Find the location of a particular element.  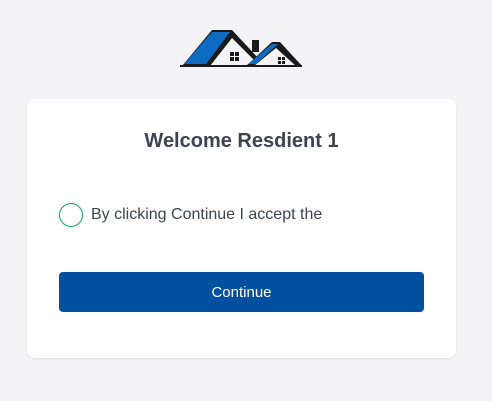

consent-row: By clicking Continue I accept the is located at coordinates (190, 215).